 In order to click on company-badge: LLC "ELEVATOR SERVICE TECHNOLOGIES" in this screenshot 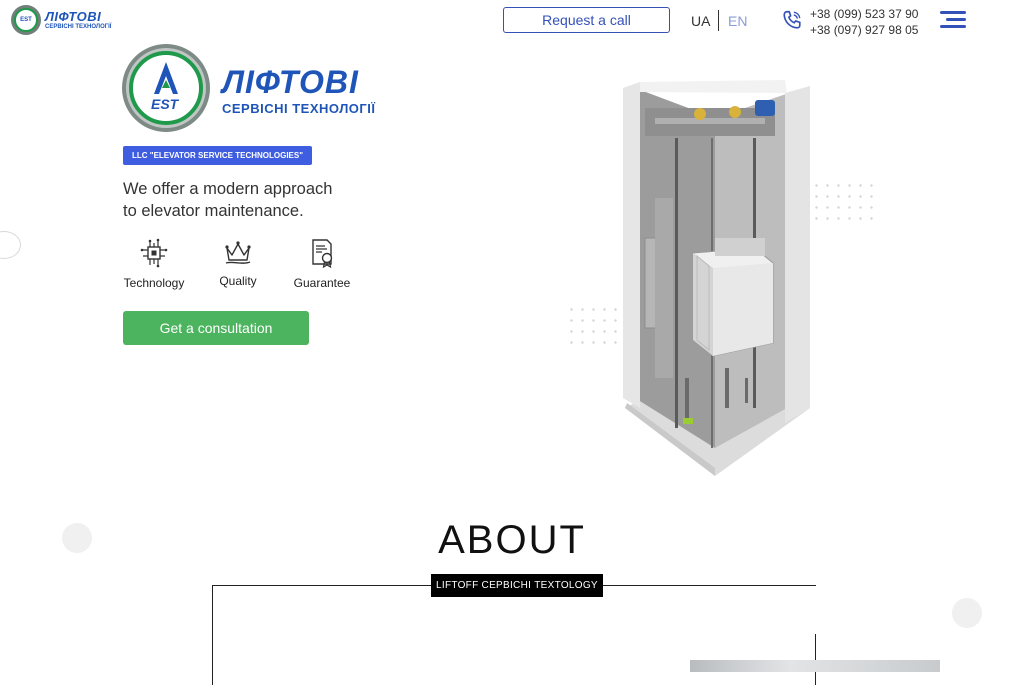, I will do `click(218, 155)`.